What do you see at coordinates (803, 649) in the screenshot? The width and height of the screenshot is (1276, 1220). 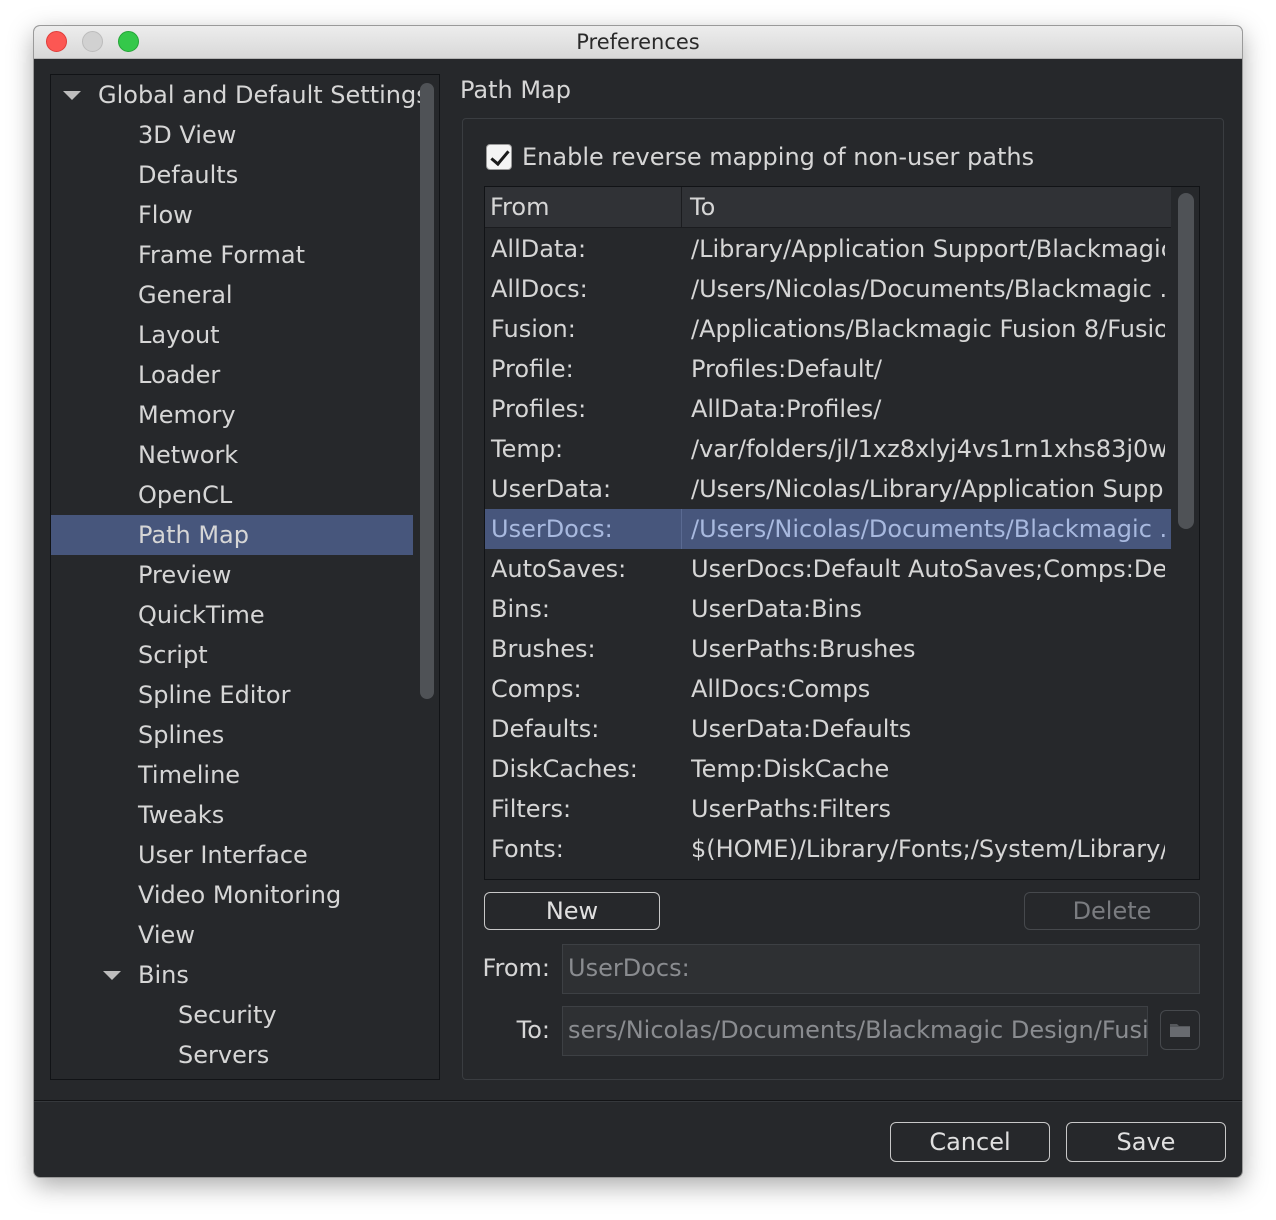 I see `cell-to: UserPaths:Brushes` at bounding box center [803, 649].